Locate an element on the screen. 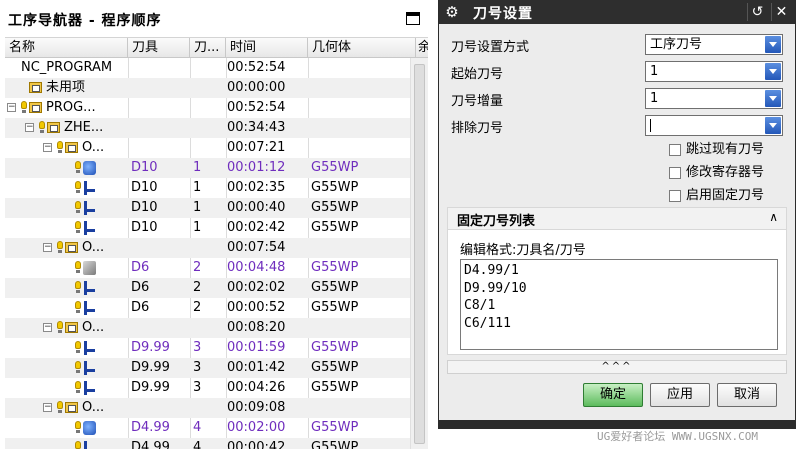 The width and height of the screenshot is (810, 449). maximize-icon is located at coordinates (413, 18).